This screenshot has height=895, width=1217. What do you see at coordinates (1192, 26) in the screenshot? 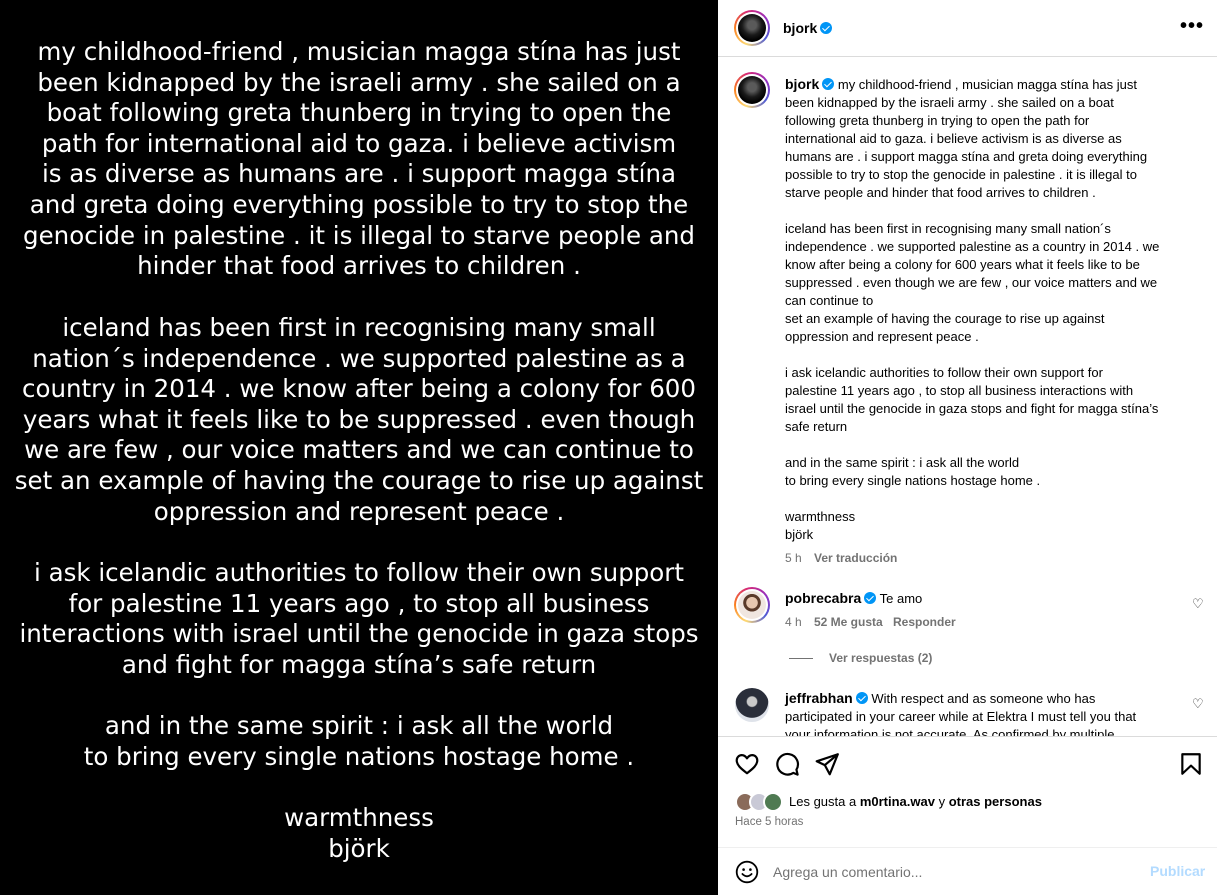
I see `more-options-icon: •••` at bounding box center [1192, 26].